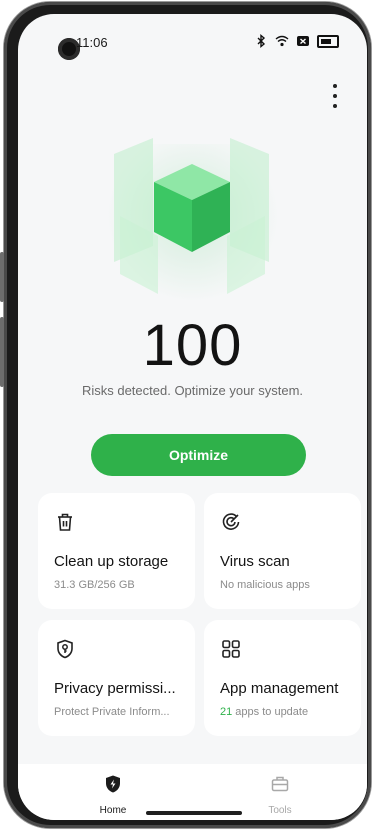 The width and height of the screenshot is (377, 832). I want to click on status-time: 11:06, so click(92, 42).